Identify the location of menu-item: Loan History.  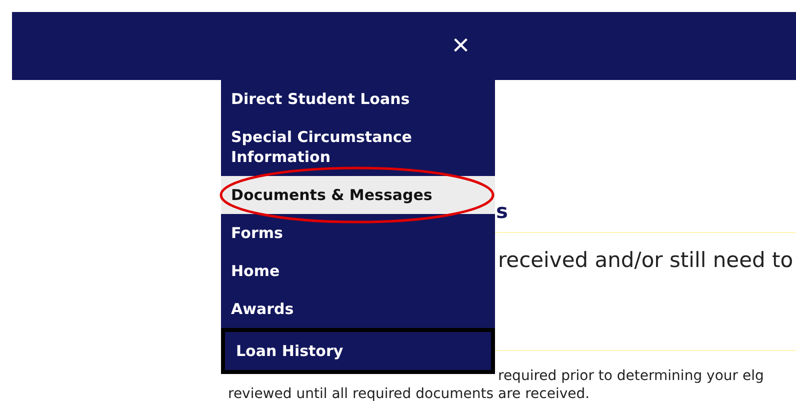
(358, 351).